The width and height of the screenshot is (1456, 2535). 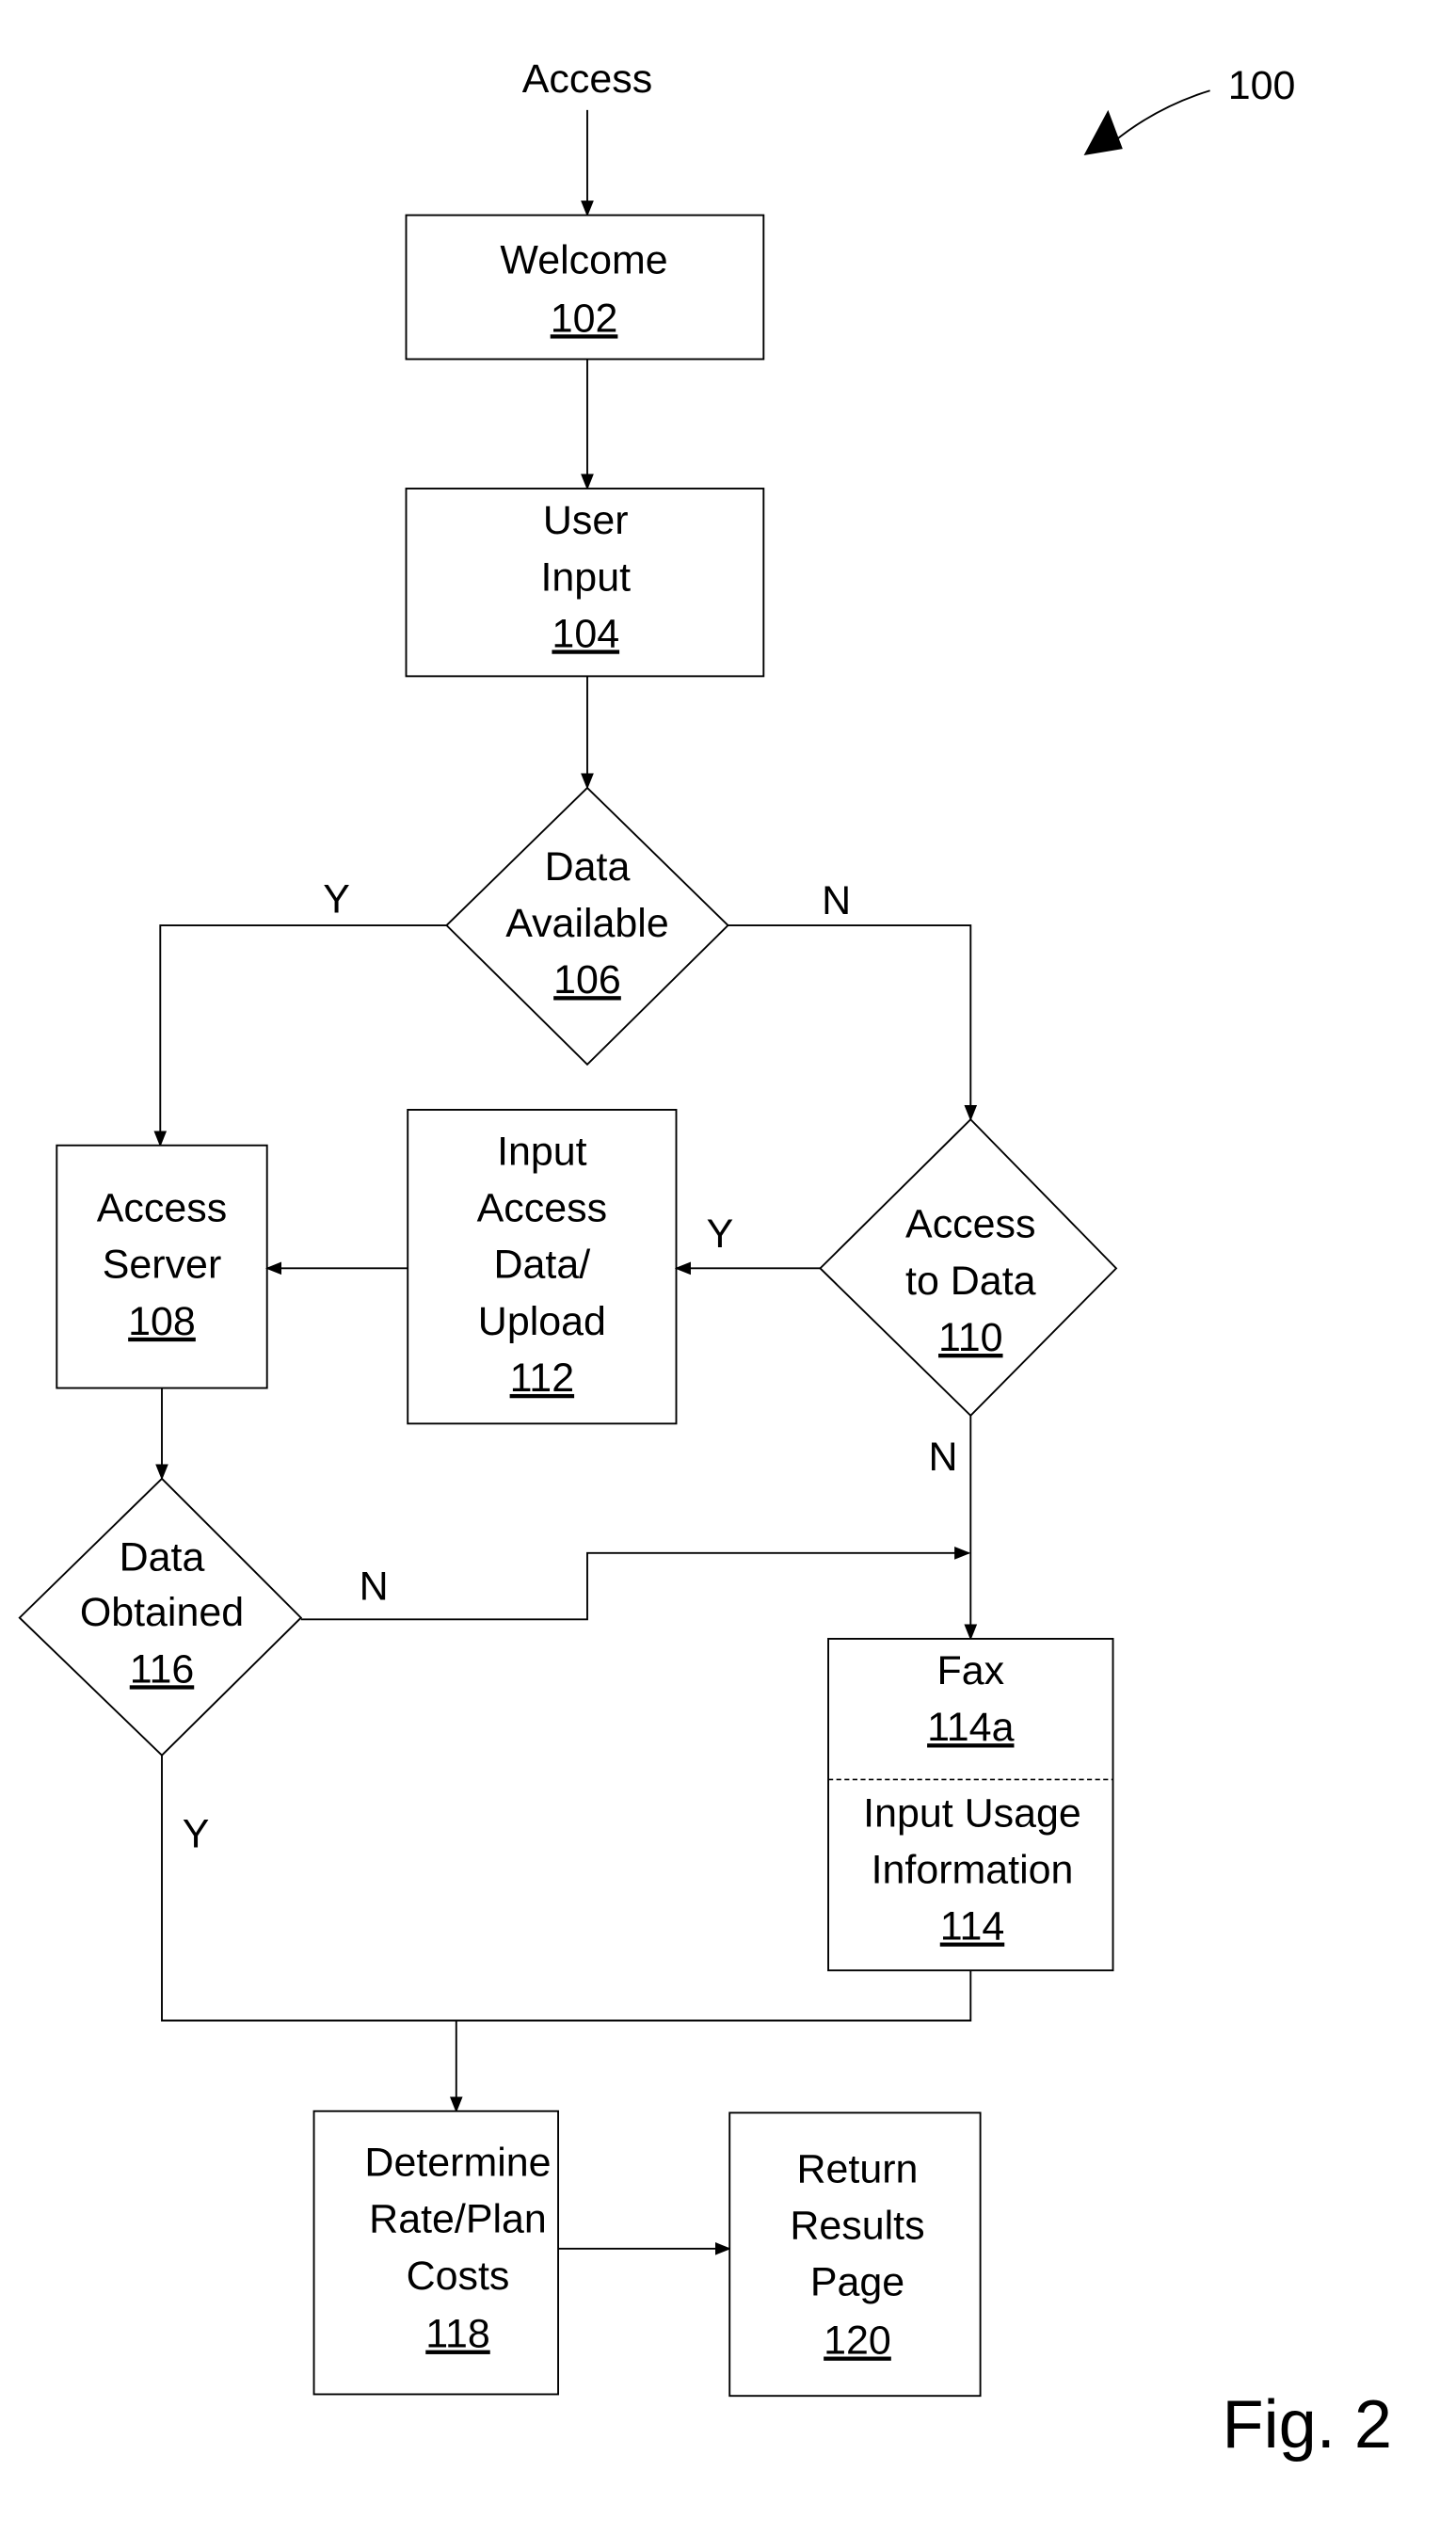 I want to click on node-fax-input-usage: Fax 114a Input Usage Information 114, so click(x=970, y=1805).